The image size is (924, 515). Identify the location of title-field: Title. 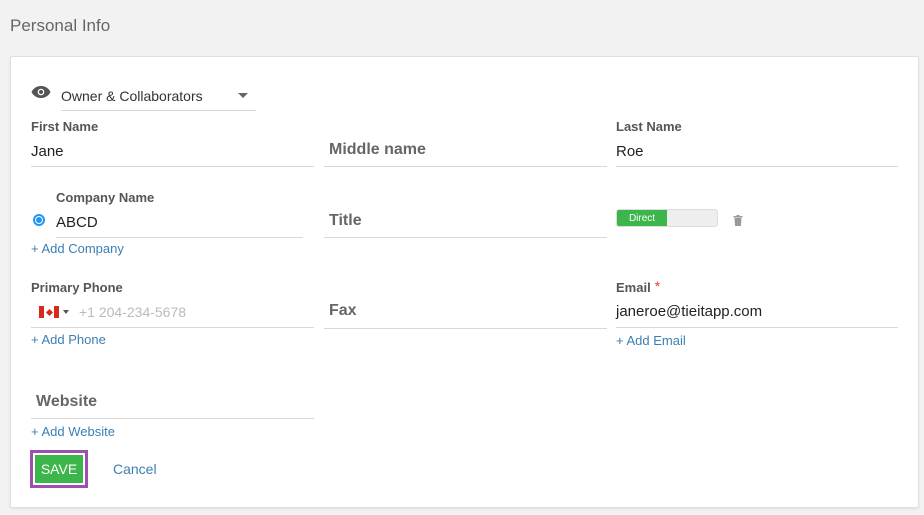
(465, 221).